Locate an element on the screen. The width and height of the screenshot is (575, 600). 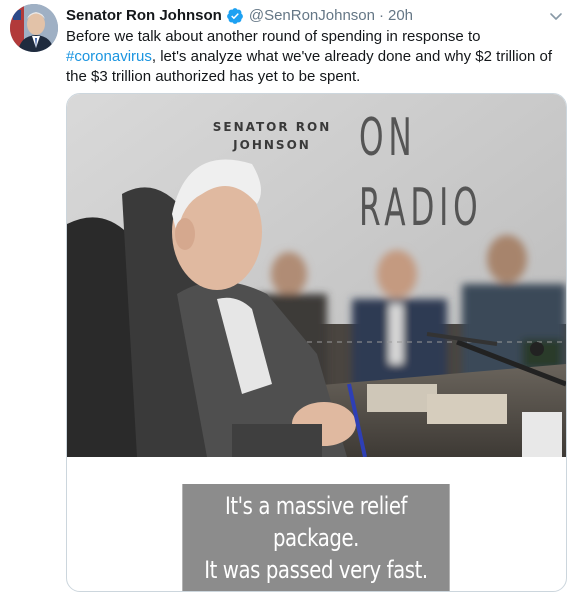
promo-word-radio: RADIO is located at coordinates (421, 208).